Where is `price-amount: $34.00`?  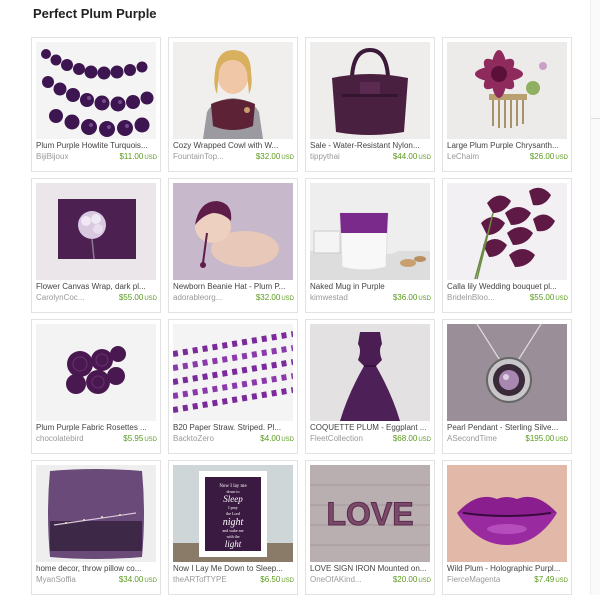 price-amount: $34.00 is located at coordinates (131, 579).